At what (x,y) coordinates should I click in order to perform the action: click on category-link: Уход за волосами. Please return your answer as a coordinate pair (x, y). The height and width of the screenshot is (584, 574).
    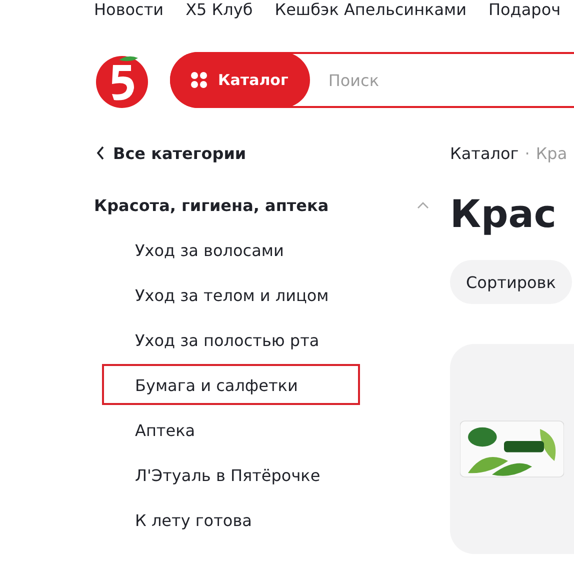
    Looking at the image, I should click on (231, 249).